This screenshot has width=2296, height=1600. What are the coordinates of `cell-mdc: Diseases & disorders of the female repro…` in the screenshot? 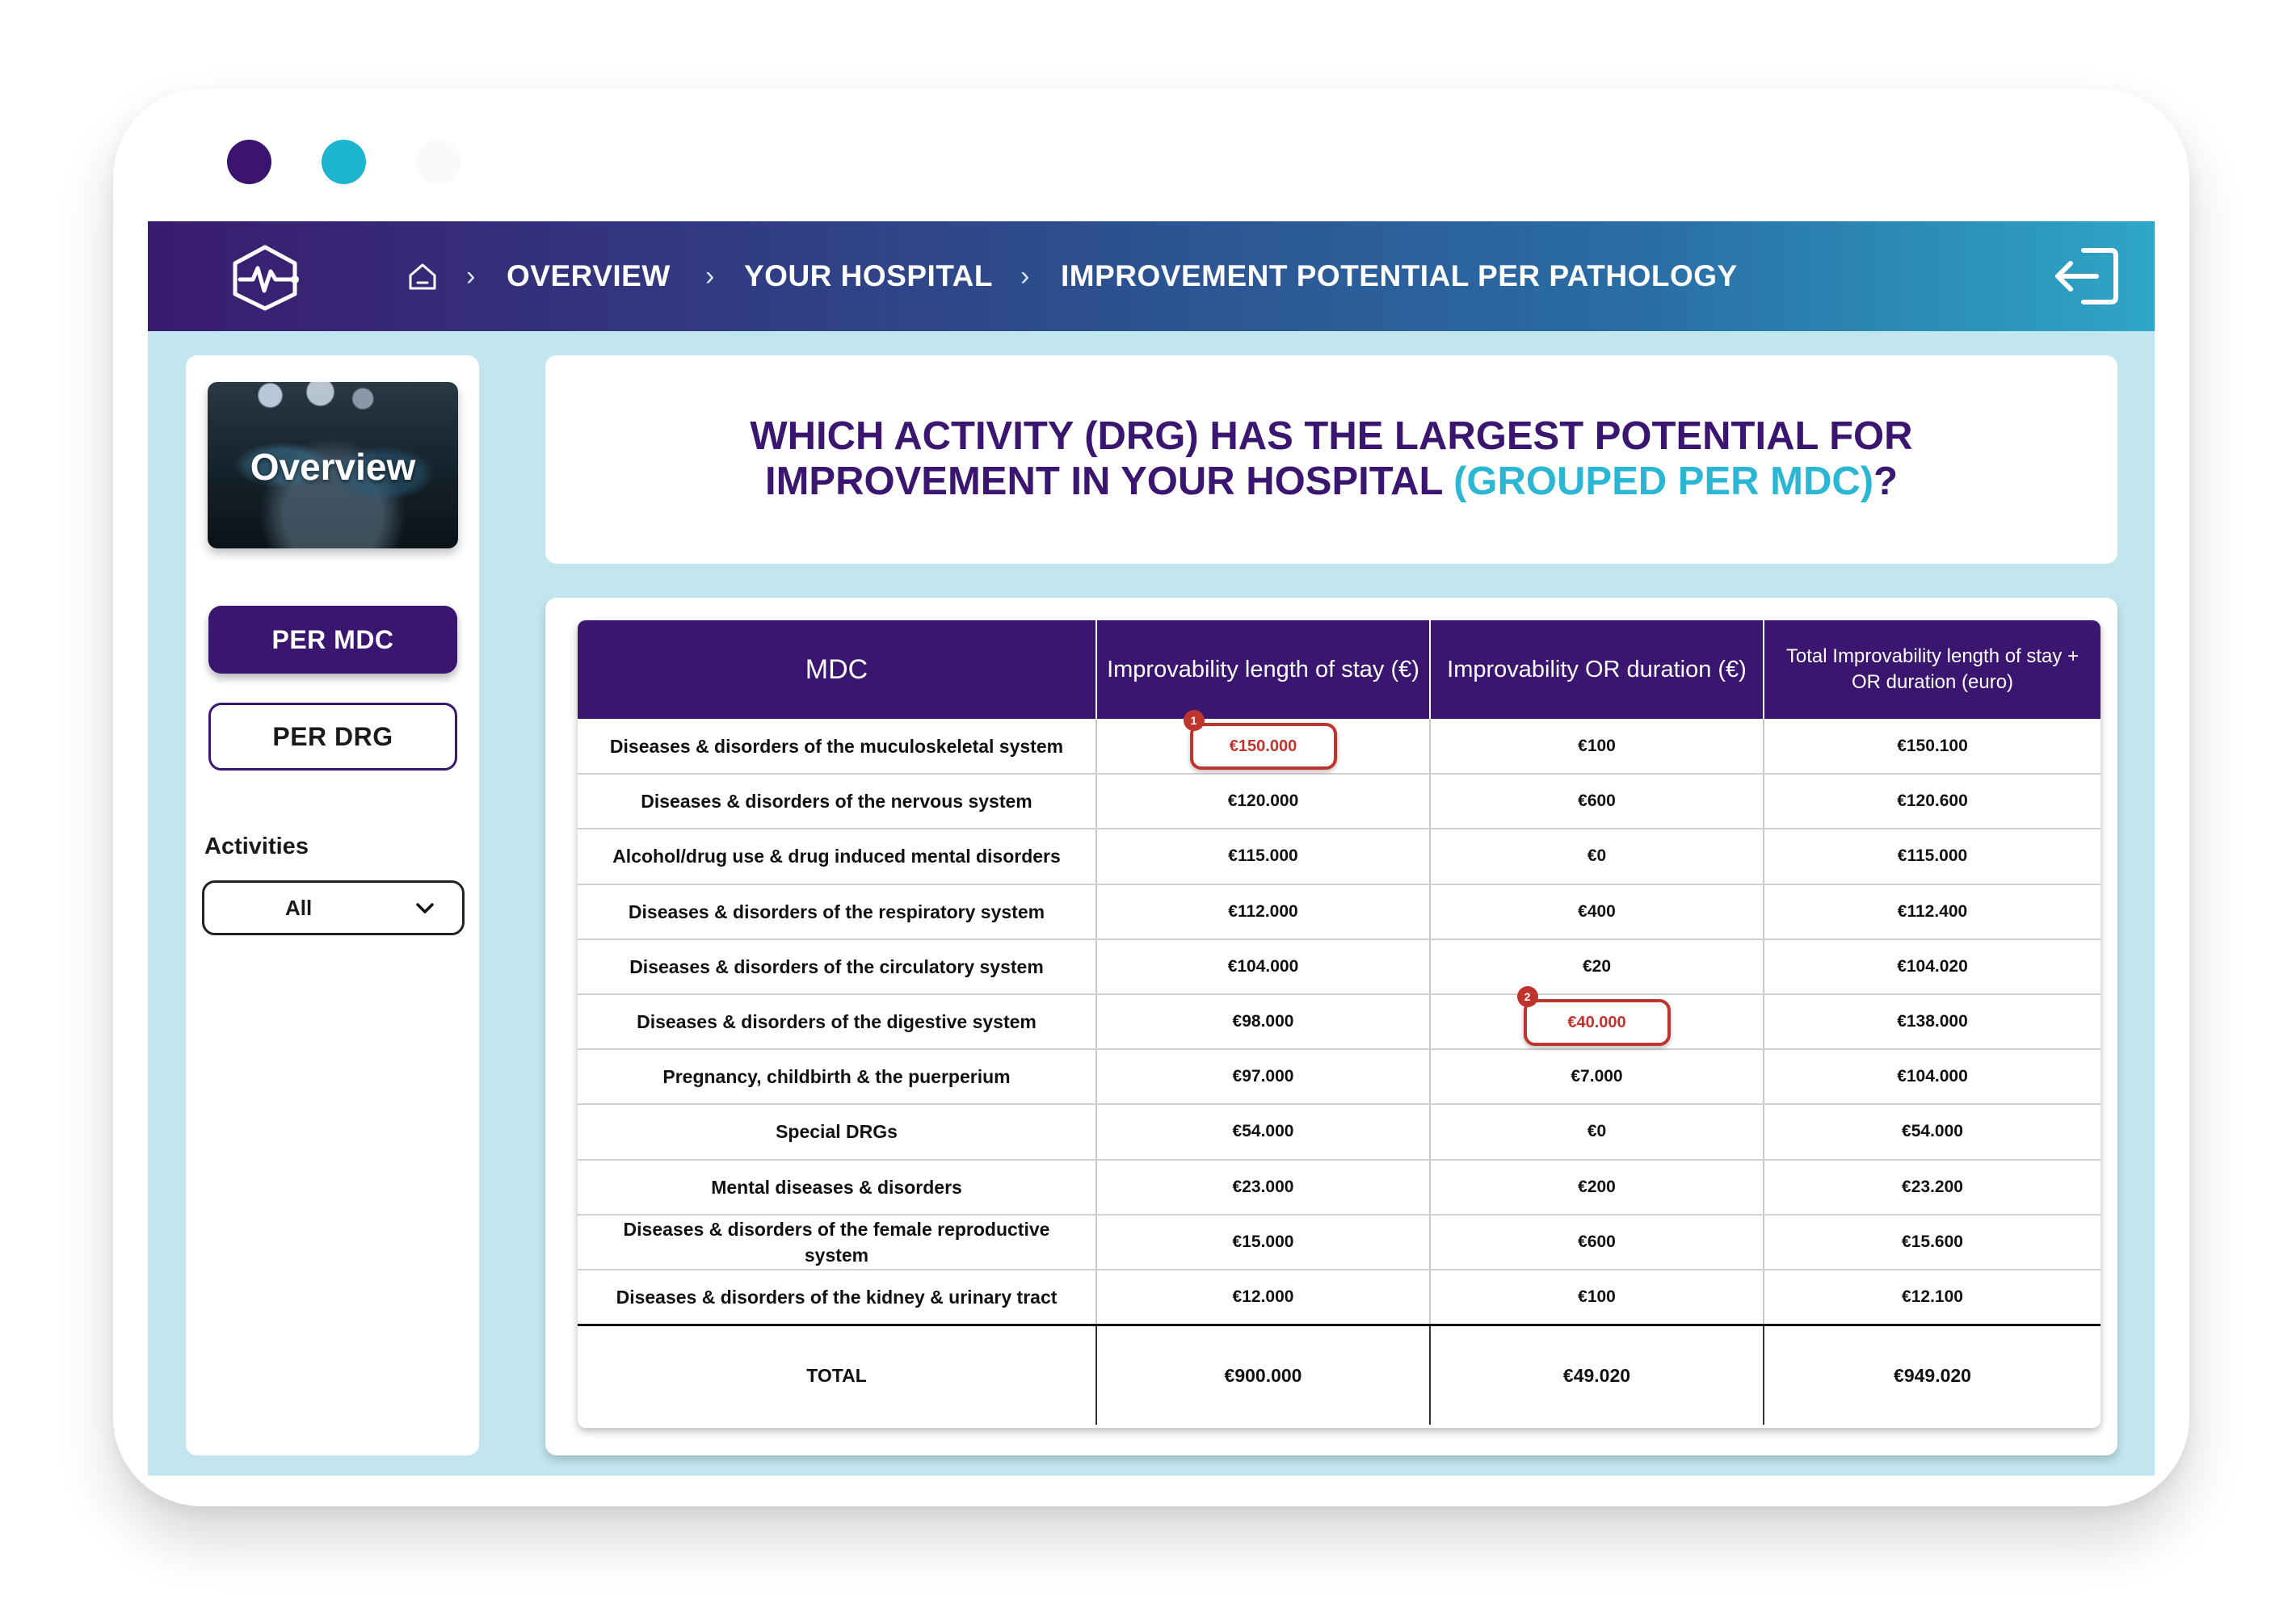 It's located at (837, 1242).